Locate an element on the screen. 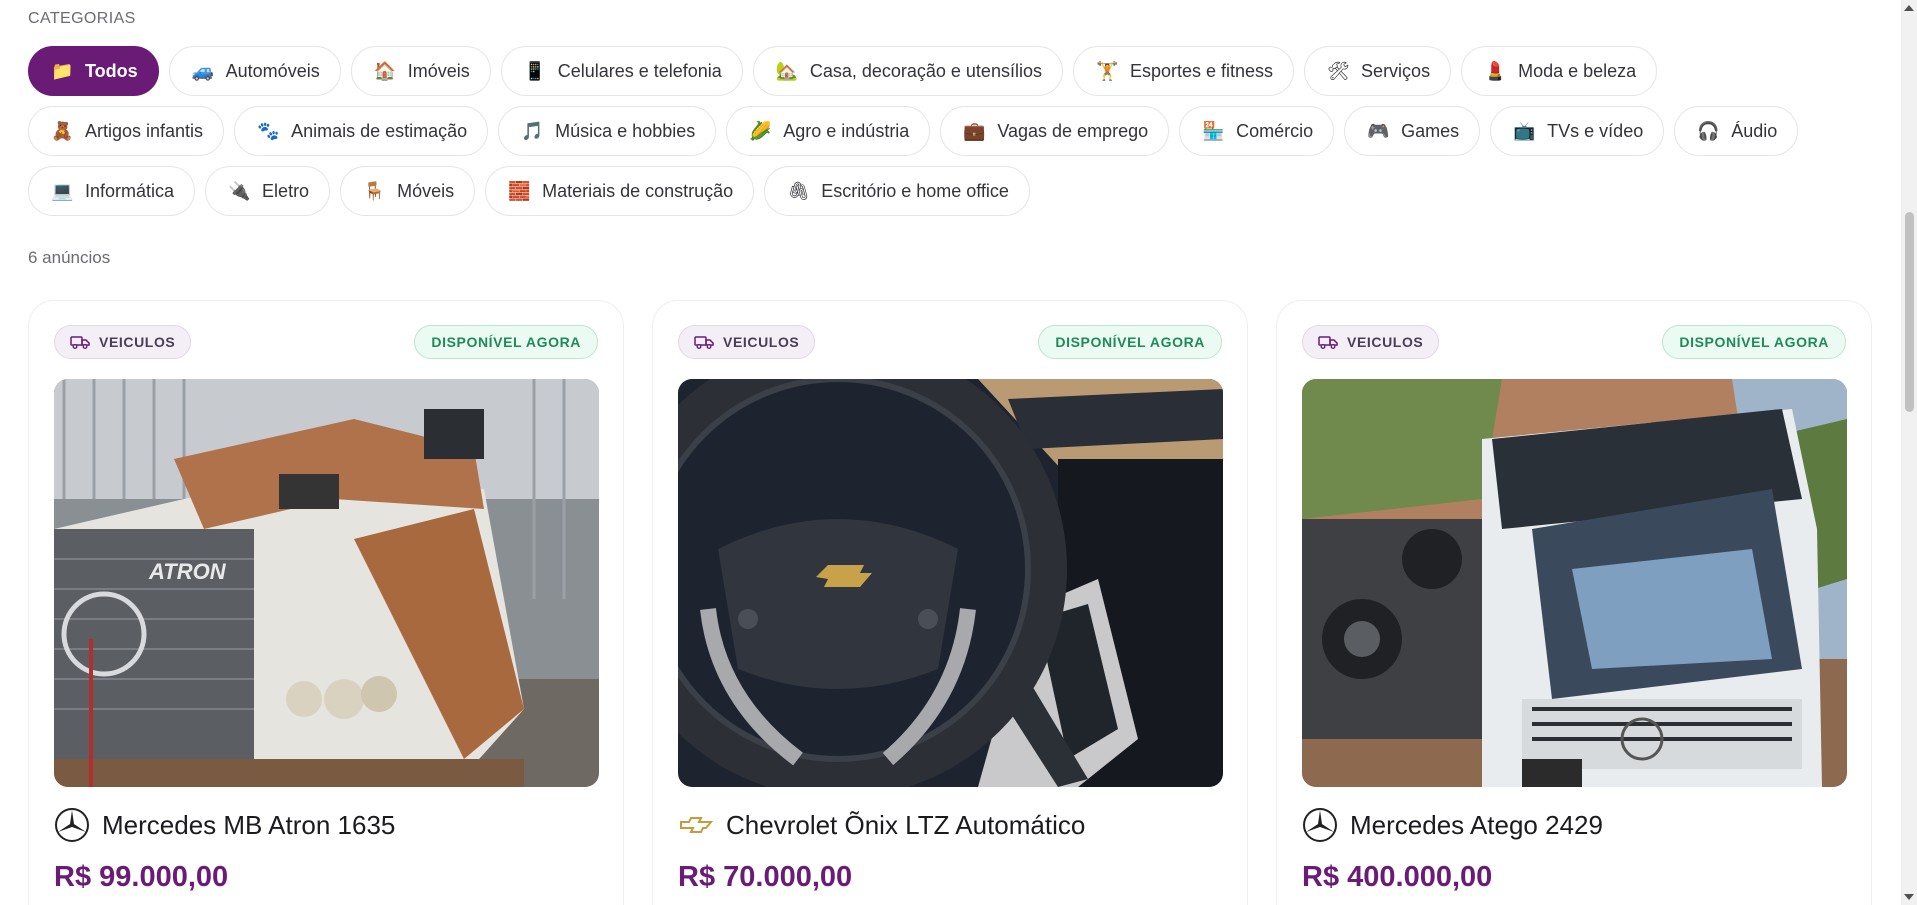 This screenshot has width=1917, height=905. listing-photo: ATRON is located at coordinates (326, 583).